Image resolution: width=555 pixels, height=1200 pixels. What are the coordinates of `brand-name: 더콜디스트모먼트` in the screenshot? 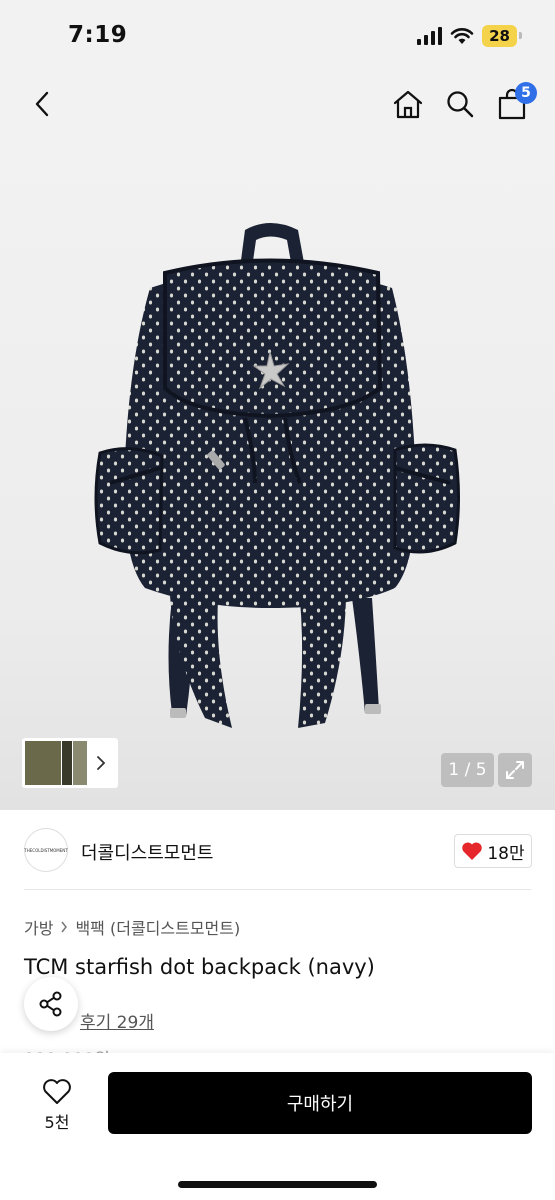 It's located at (147, 852).